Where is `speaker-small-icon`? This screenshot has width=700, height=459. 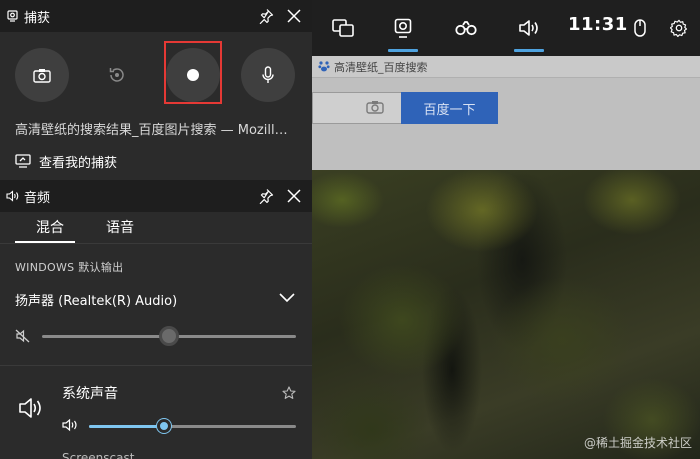 speaker-small-icon is located at coordinates (12, 196).